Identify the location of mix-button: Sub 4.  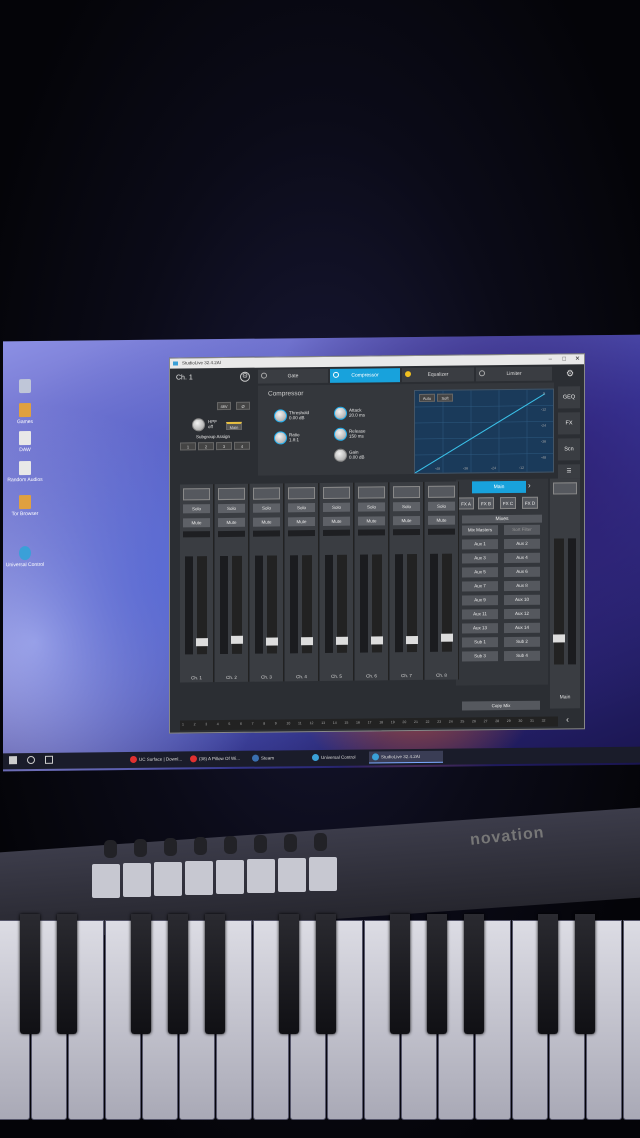
(522, 656).